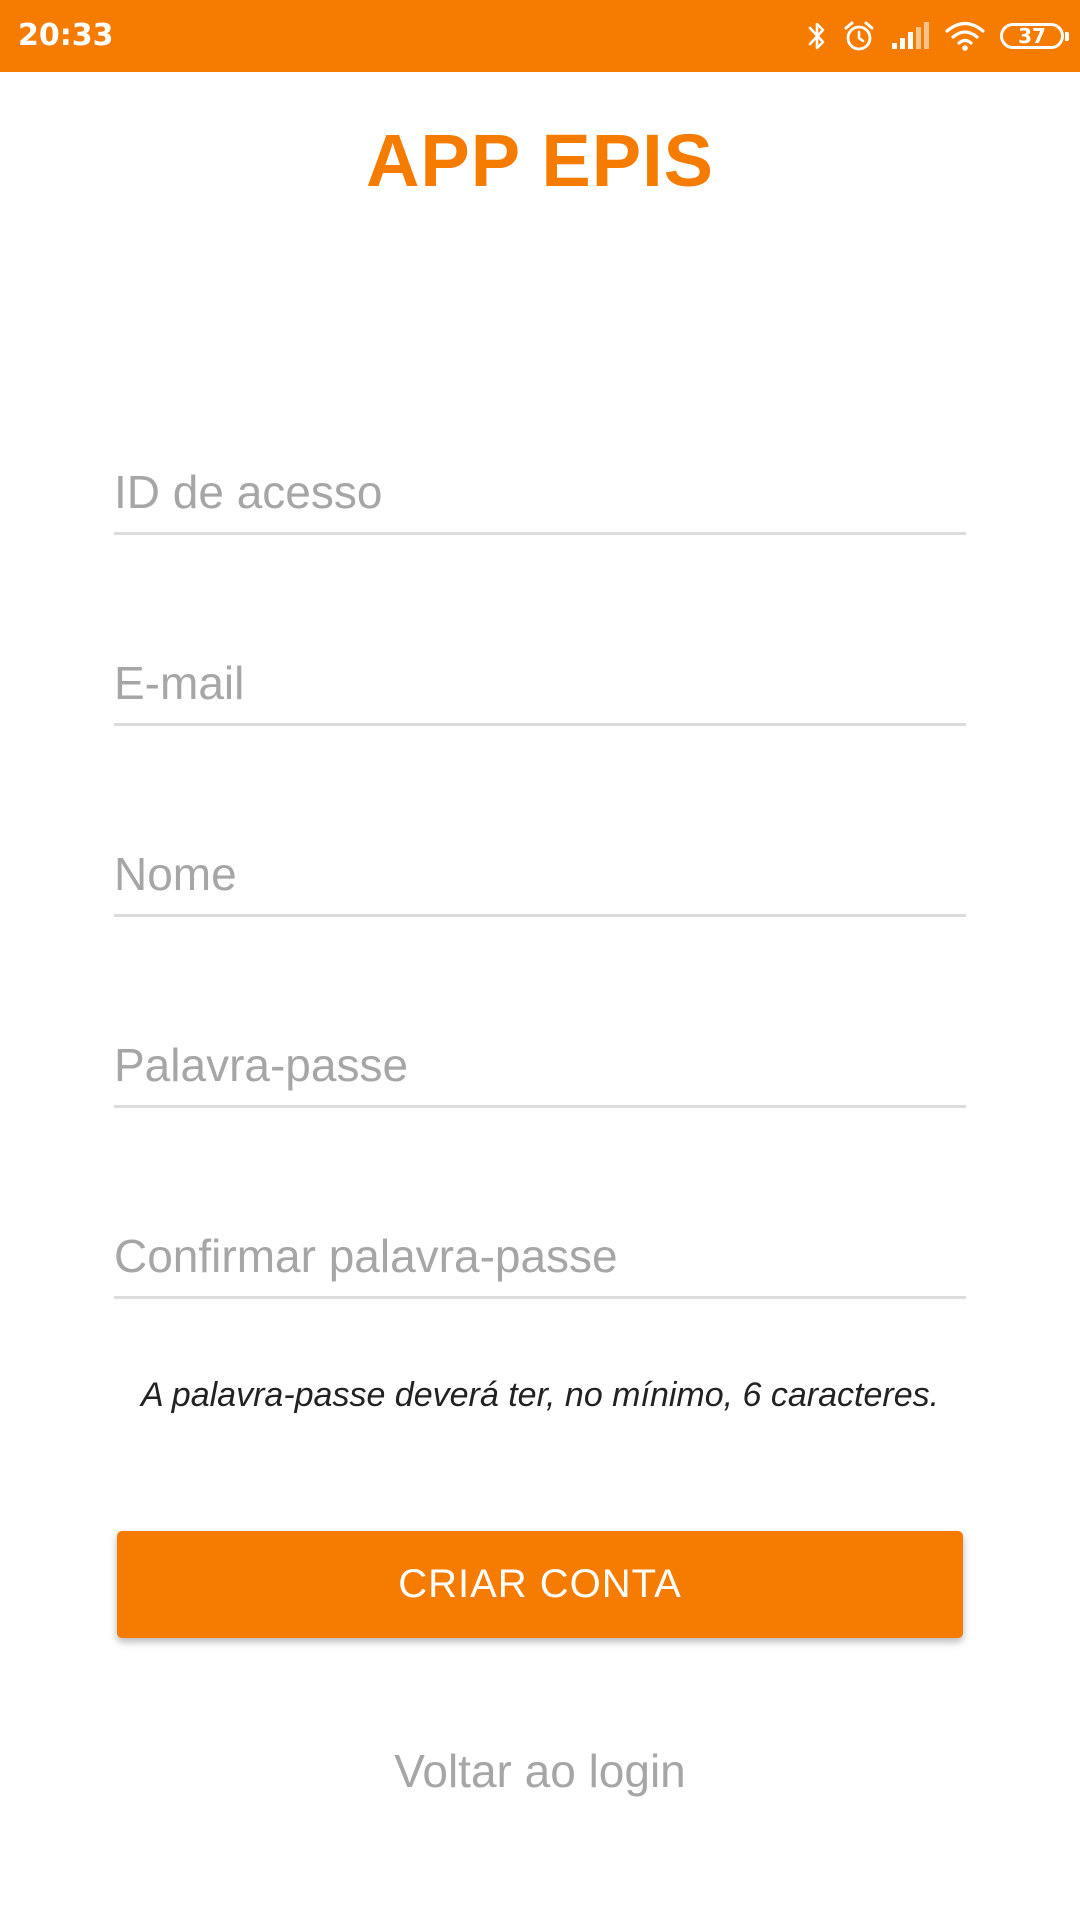 The image size is (1080, 1920). What do you see at coordinates (540, 36) in the screenshot?
I see `status-bar: 20:33 37` at bounding box center [540, 36].